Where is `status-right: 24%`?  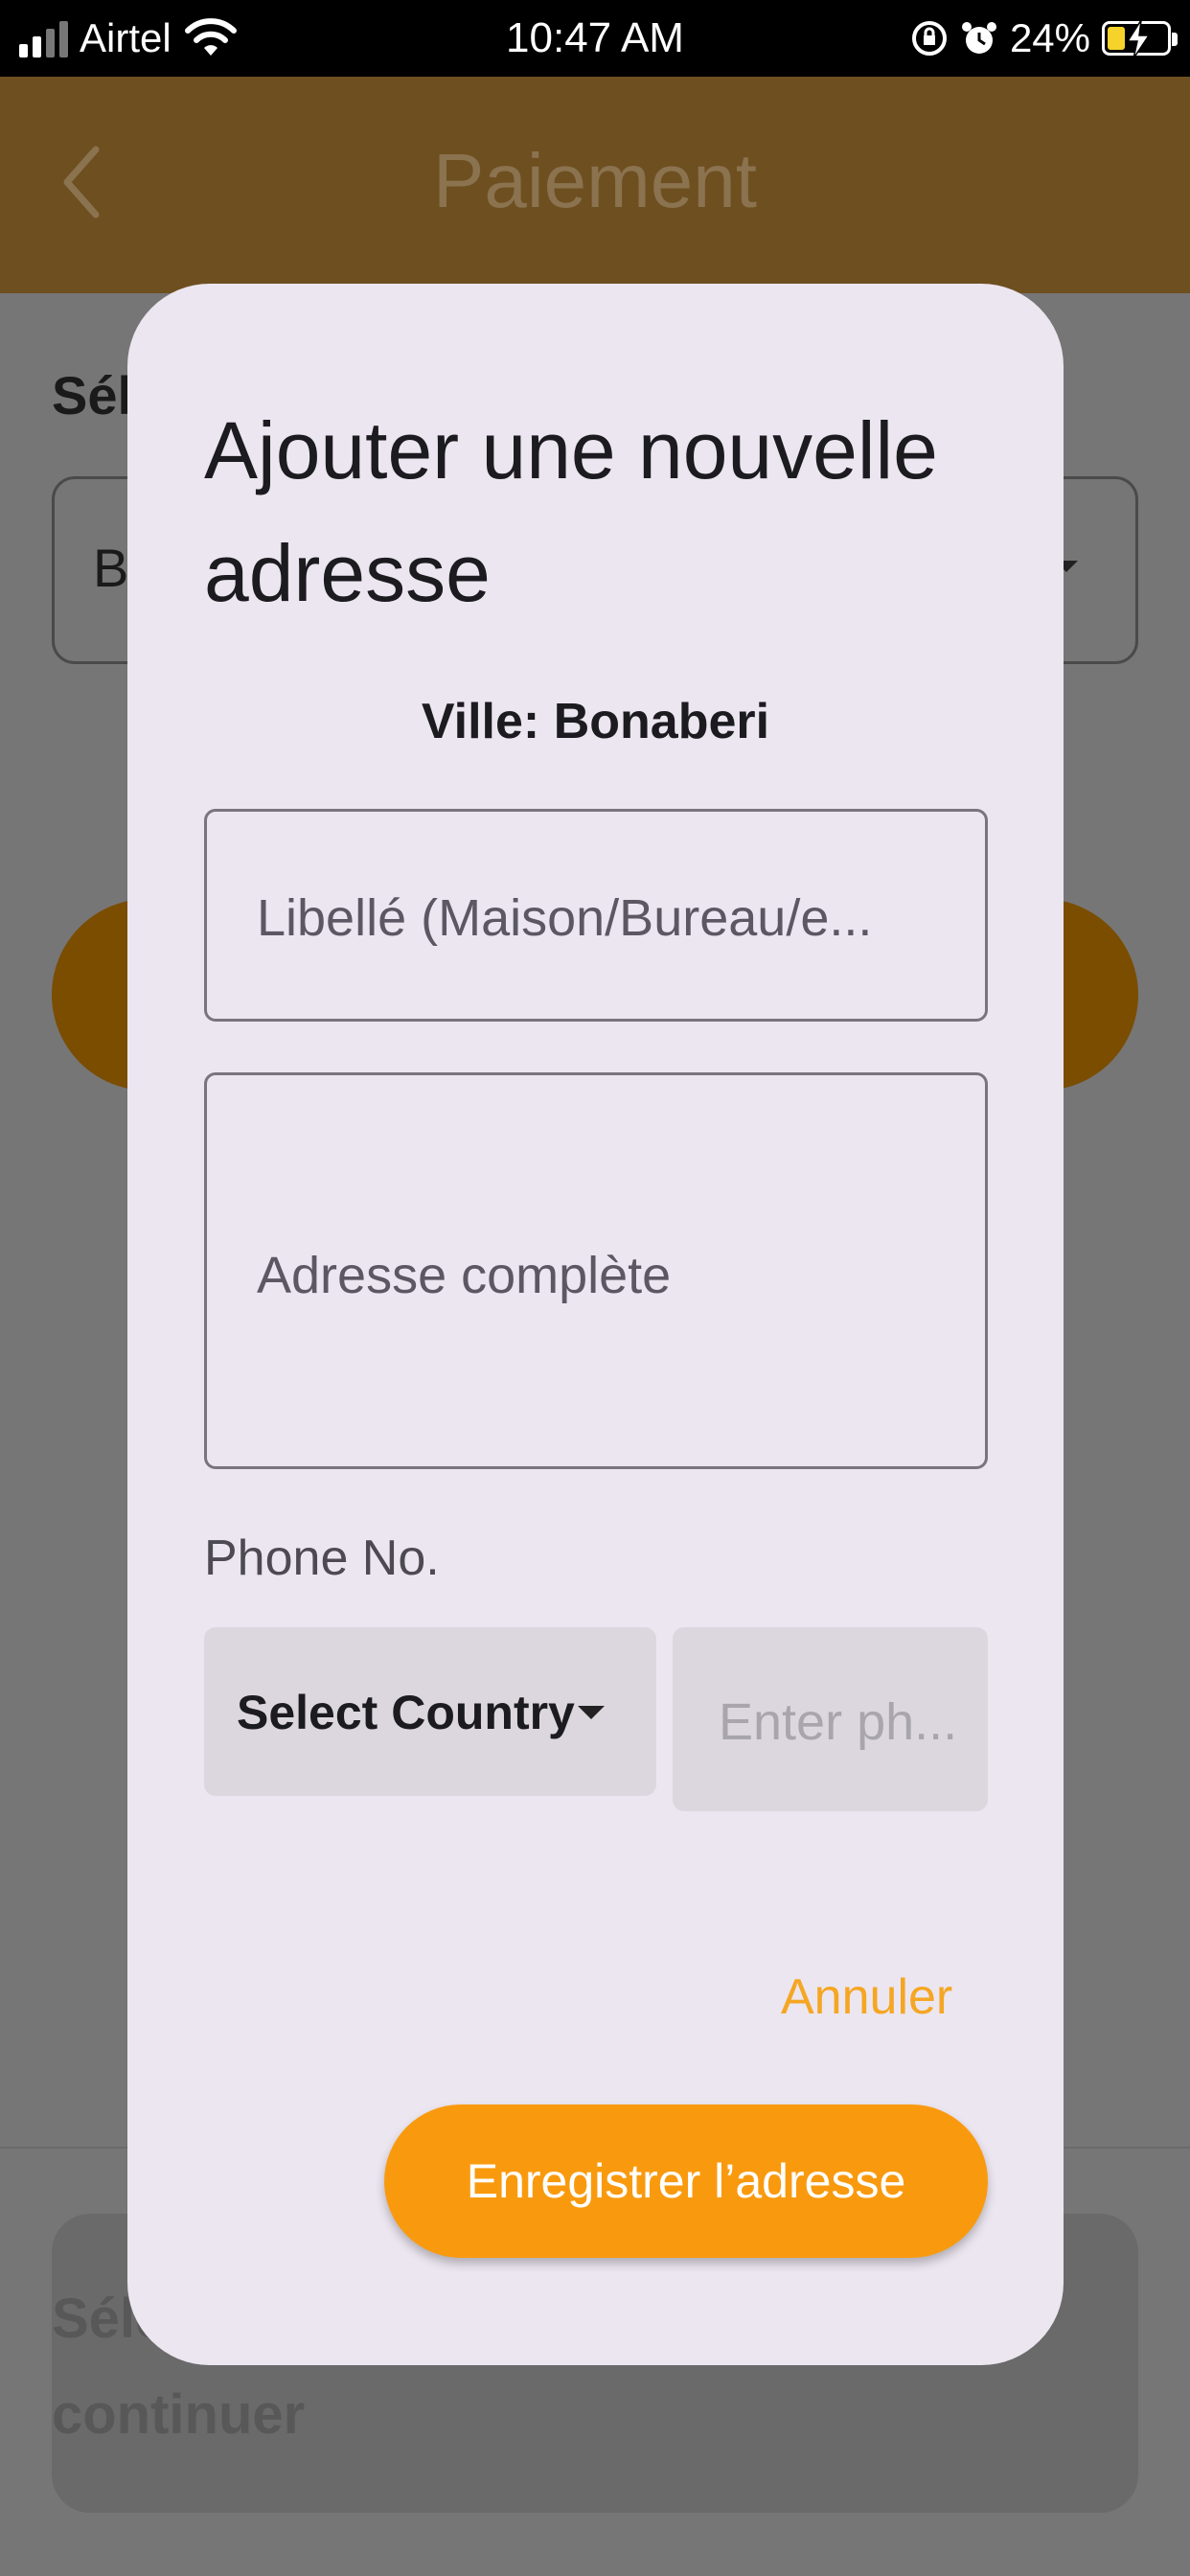
status-right: 24% is located at coordinates (1044, 38).